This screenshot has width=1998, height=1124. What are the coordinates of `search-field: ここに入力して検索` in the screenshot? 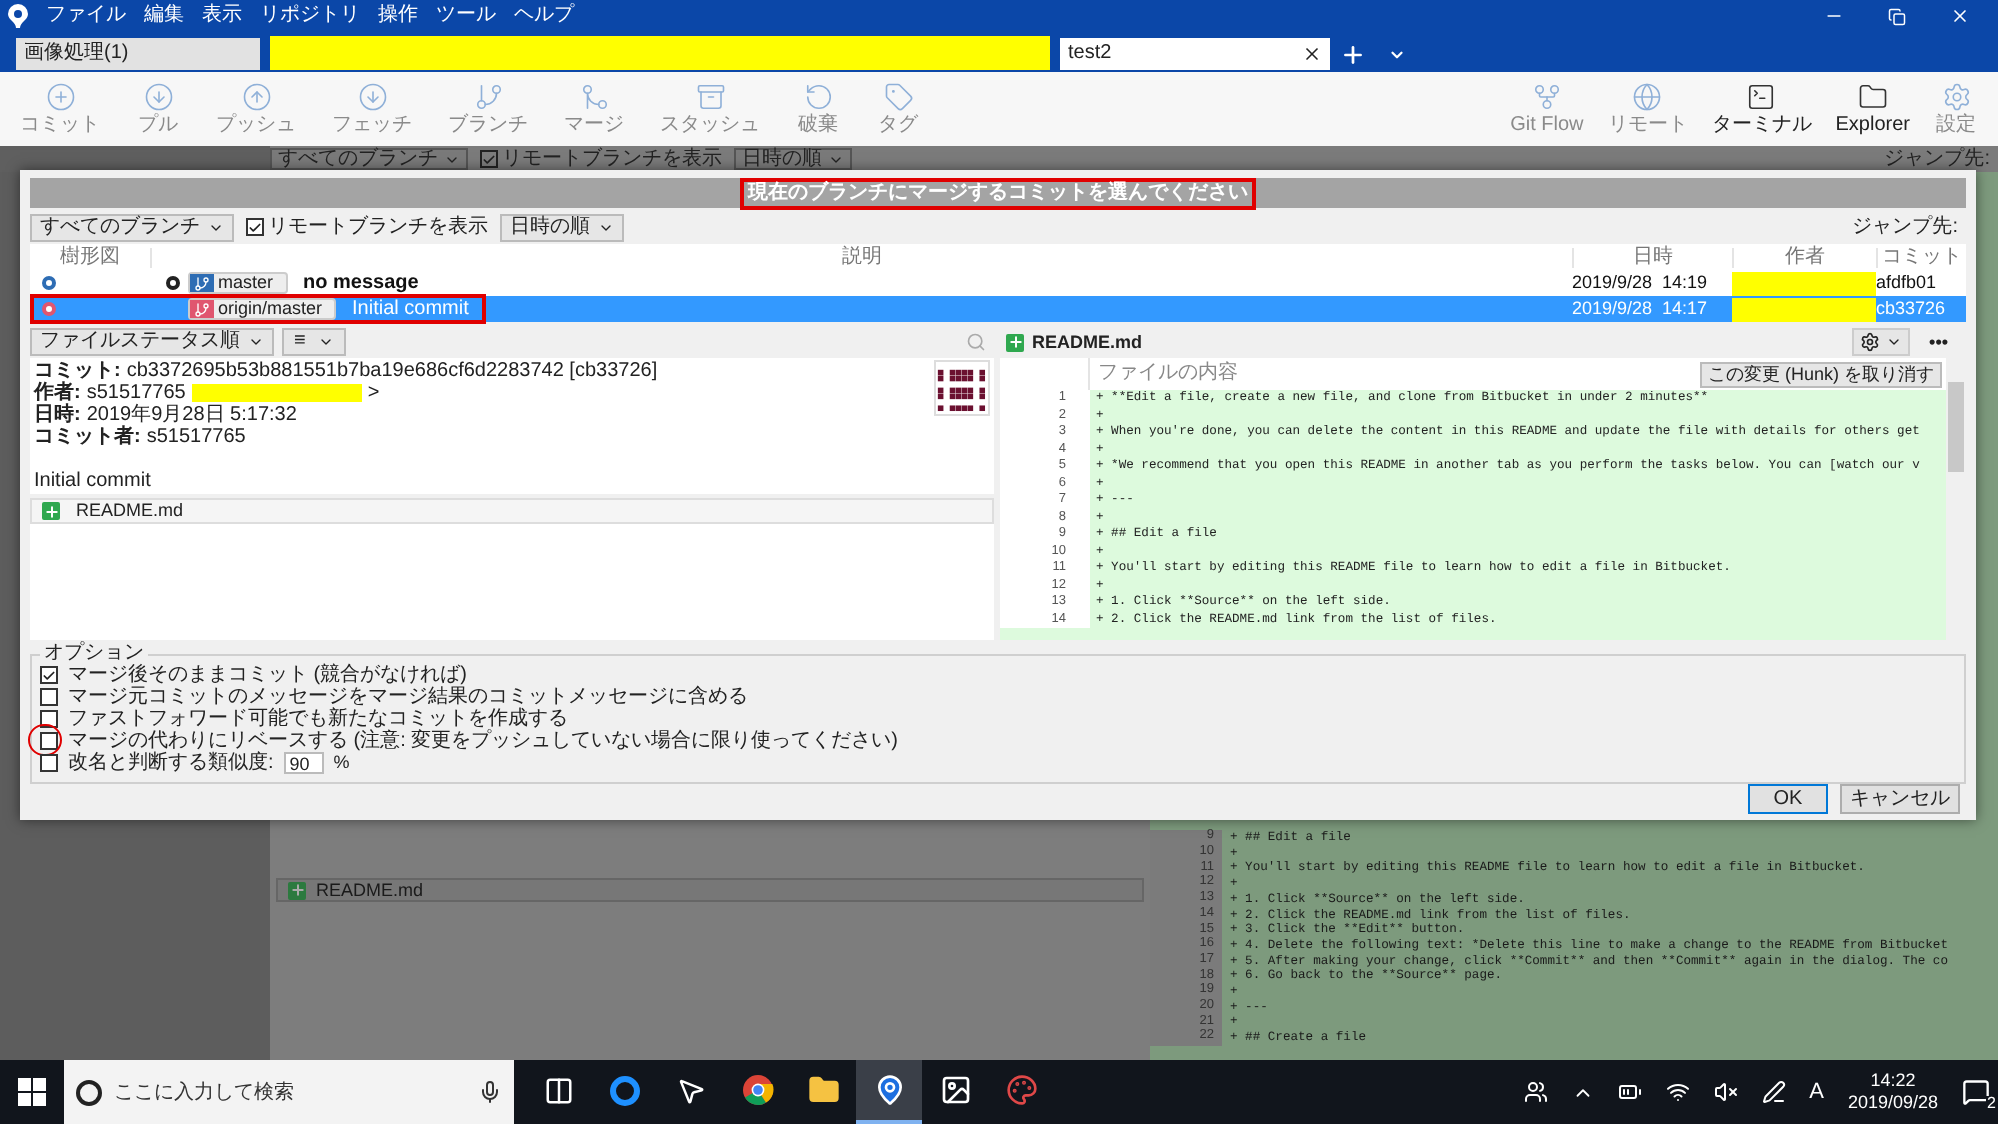 It's located at (290, 1092).